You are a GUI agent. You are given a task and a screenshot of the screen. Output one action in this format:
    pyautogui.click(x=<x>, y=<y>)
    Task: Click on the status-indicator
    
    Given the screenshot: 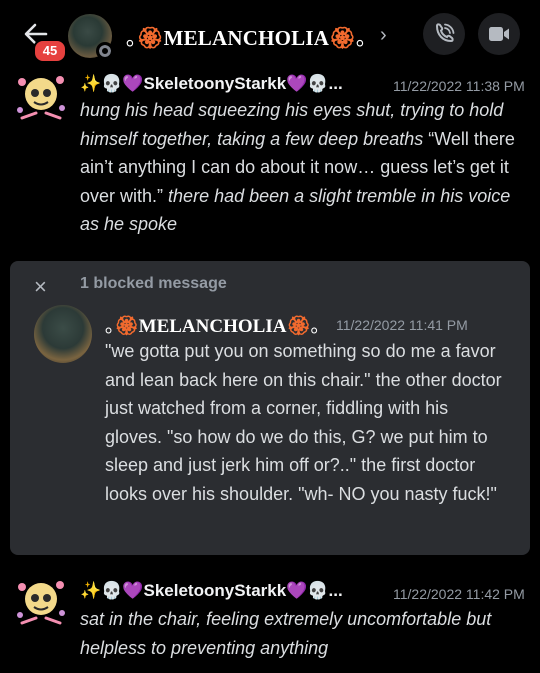 What is the action you would take?
    pyautogui.click(x=105, y=51)
    